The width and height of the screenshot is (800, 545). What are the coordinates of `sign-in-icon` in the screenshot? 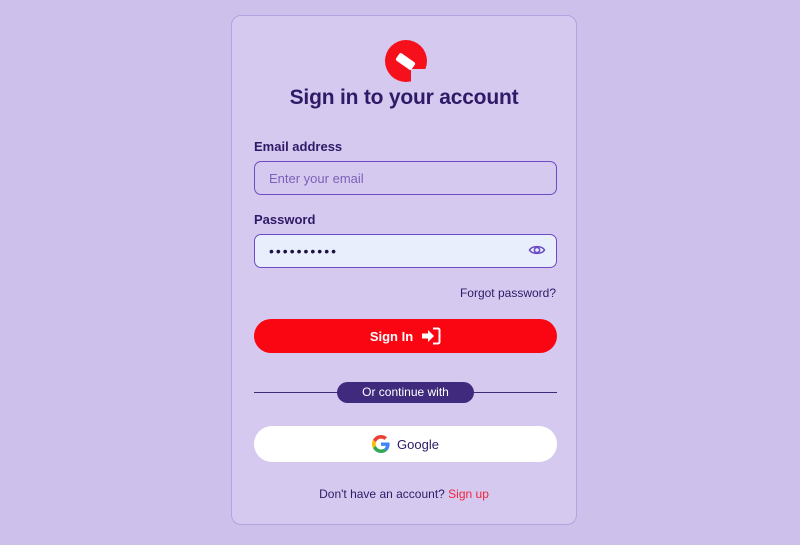 It's located at (431, 336).